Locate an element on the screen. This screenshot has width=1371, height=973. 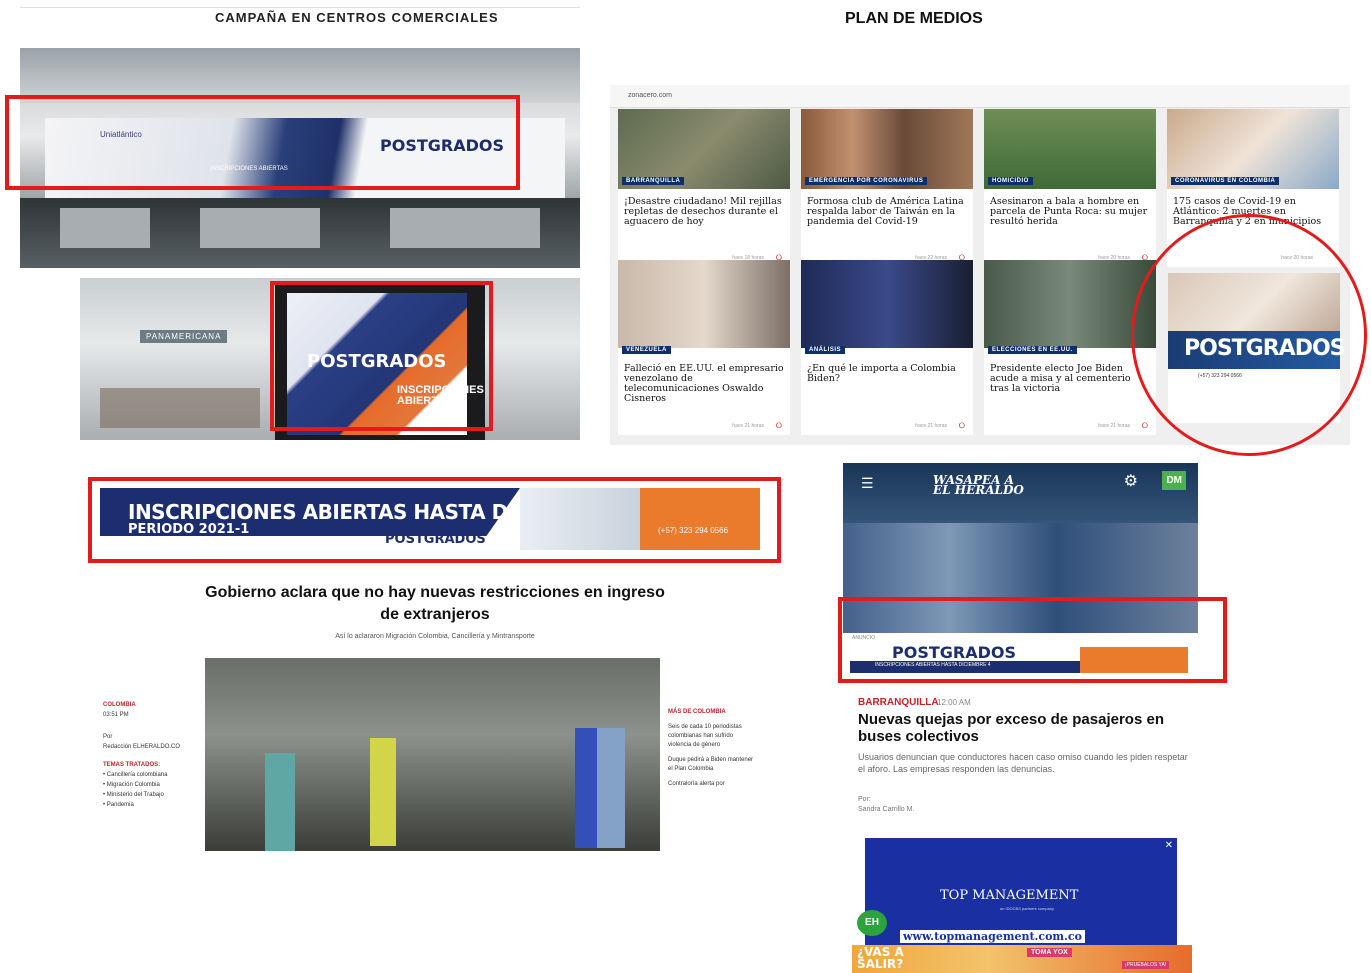
mobile-author: Sandra Carrillo M. is located at coordinates (886, 809).